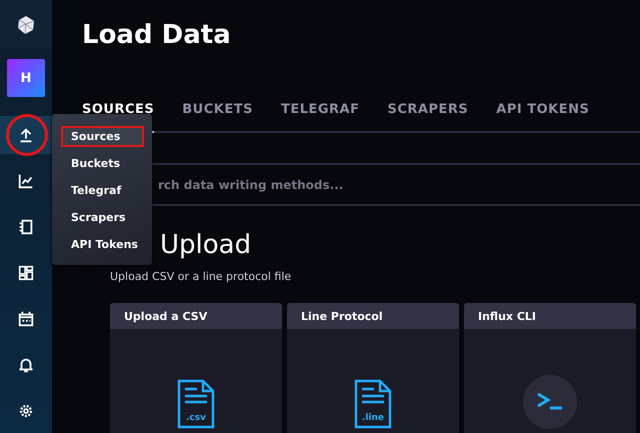 This screenshot has height=433, width=640. Describe the element at coordinates (342, 316) in the screenshot. I see `card-title: Line Protocol` at that location.